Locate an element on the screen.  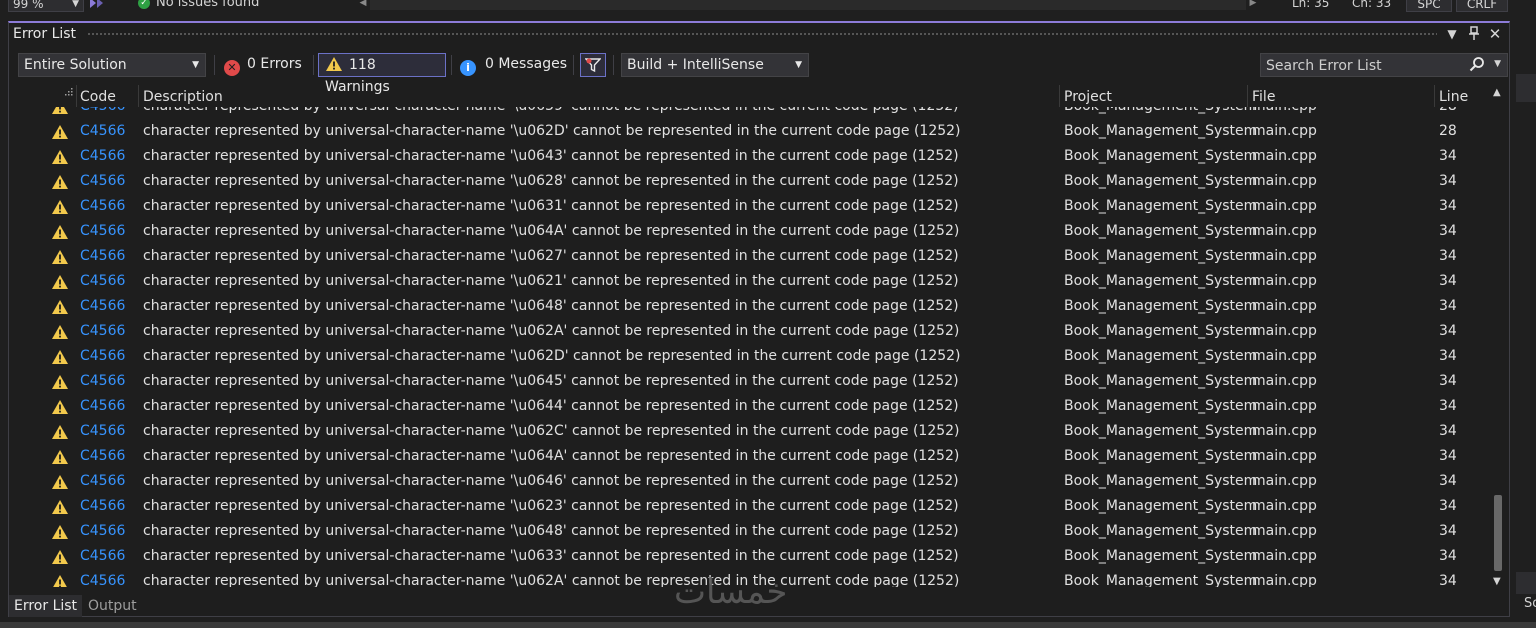
search-input is located at coordinates (1364, 66).